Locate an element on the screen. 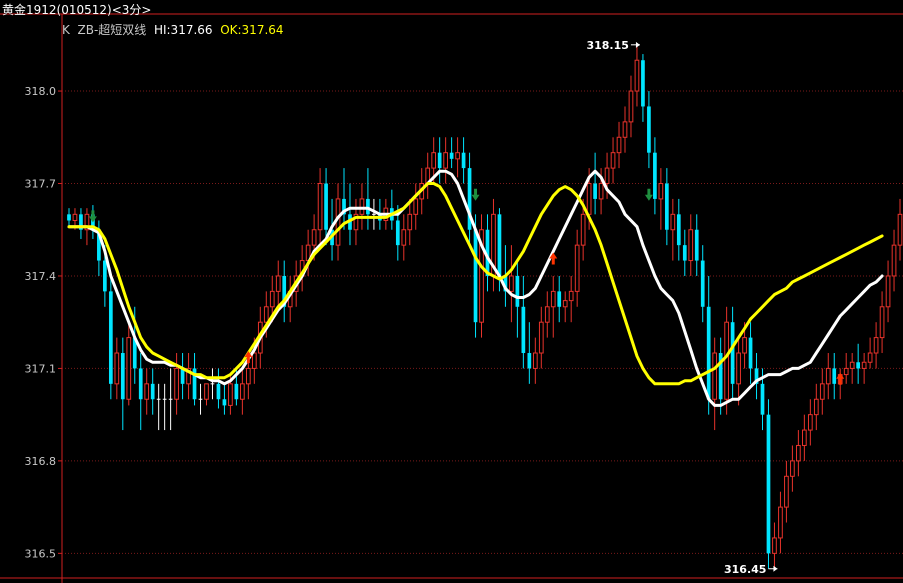  low-annotation-arrowhead is located at coordinates (775, 568).